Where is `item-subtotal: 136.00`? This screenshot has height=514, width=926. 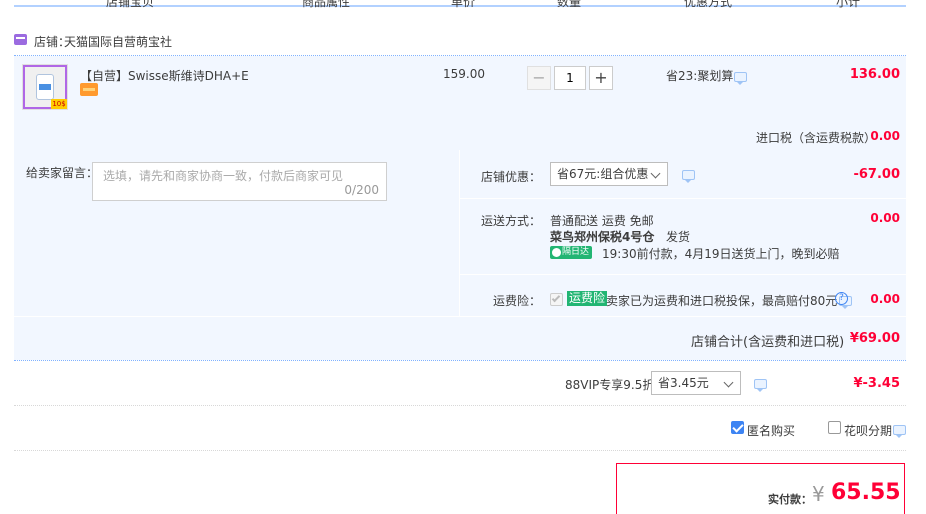
item-subtotal: 136.00 is located at coordinates (874, 74).